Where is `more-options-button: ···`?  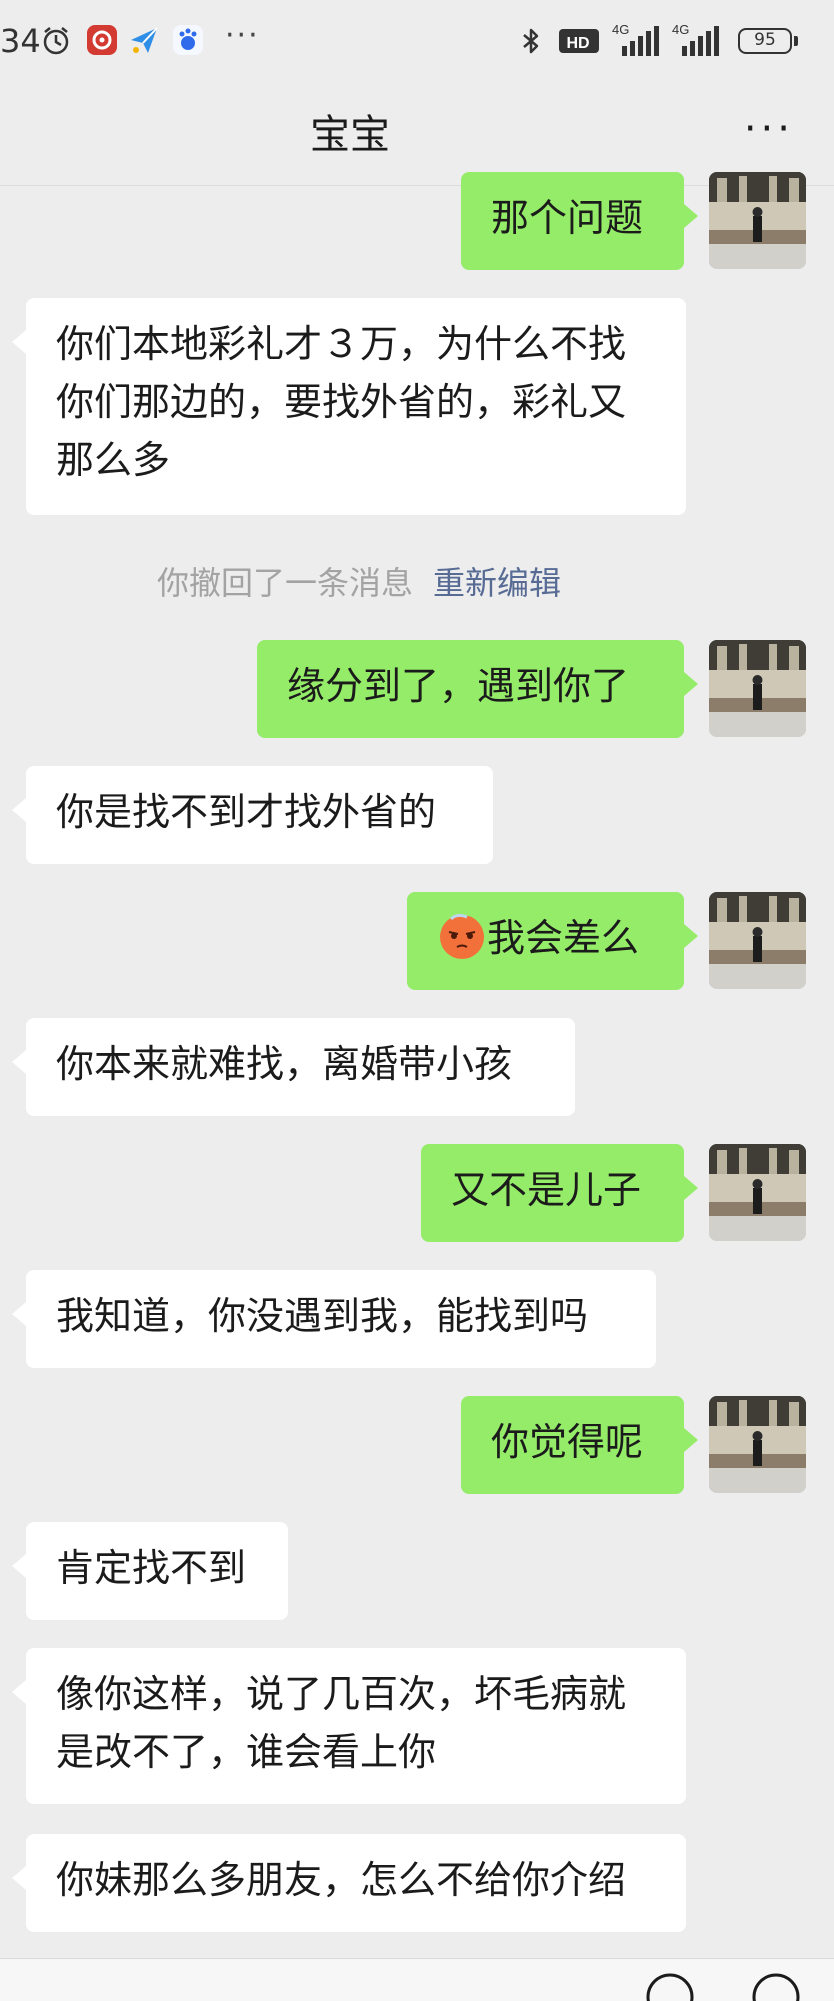
more-options-button: ··· is located at coordinates (769, 129).